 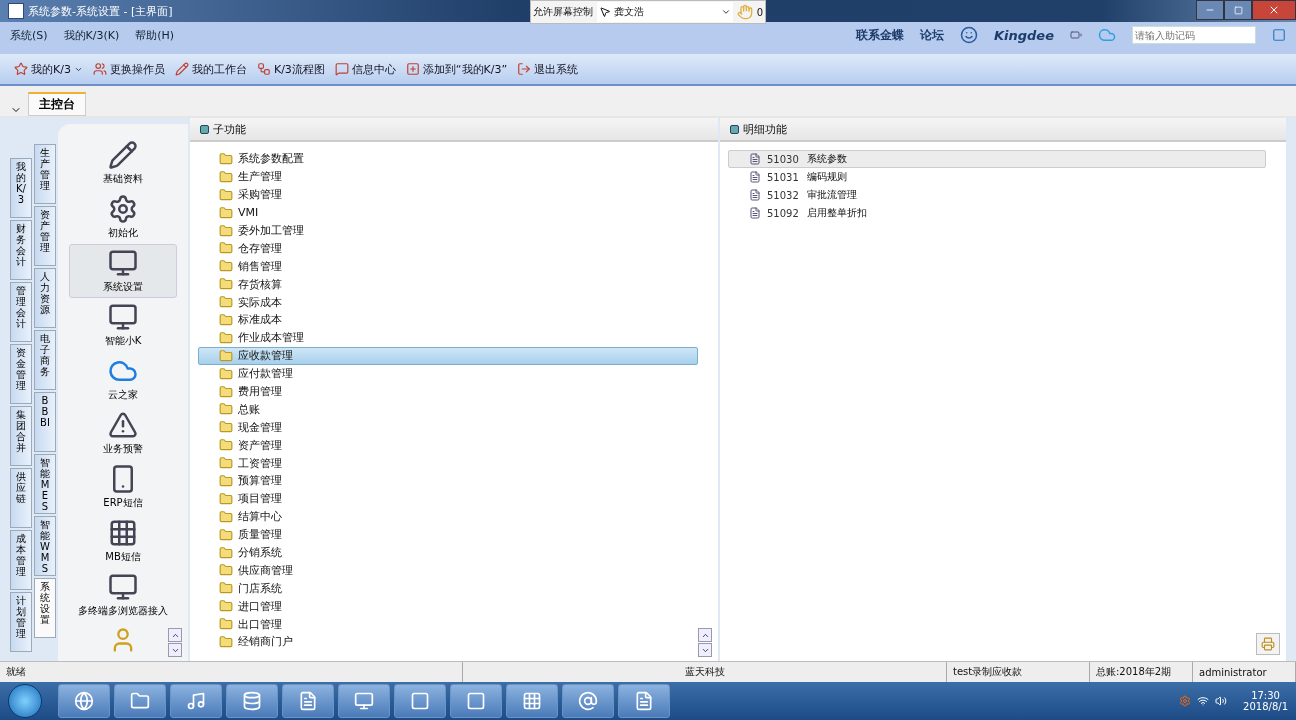 What do you see at coordinates (21, 312) in the screenshot?
I see `module-tab: 管理会计` at bounding box center [21, 312].